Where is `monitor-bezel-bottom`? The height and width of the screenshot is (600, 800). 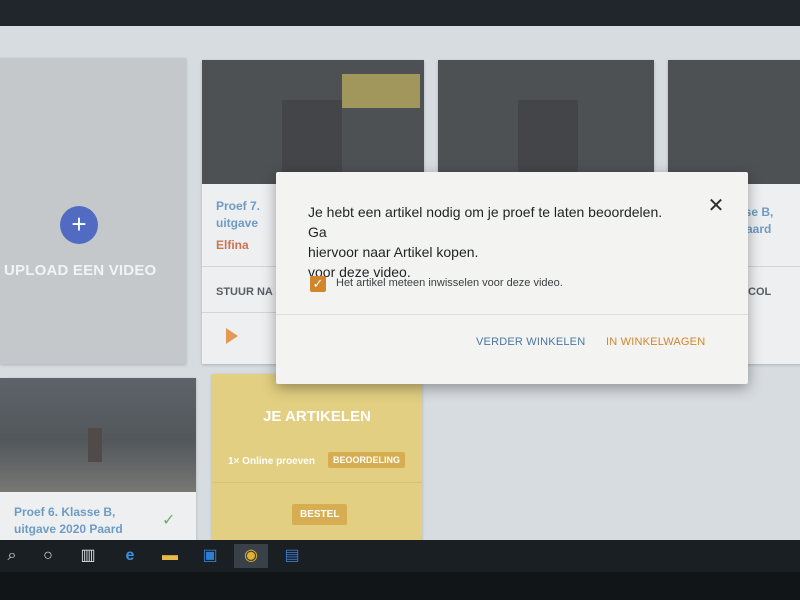
monitor-bezel-bottom is located at coordinates (400, 586).